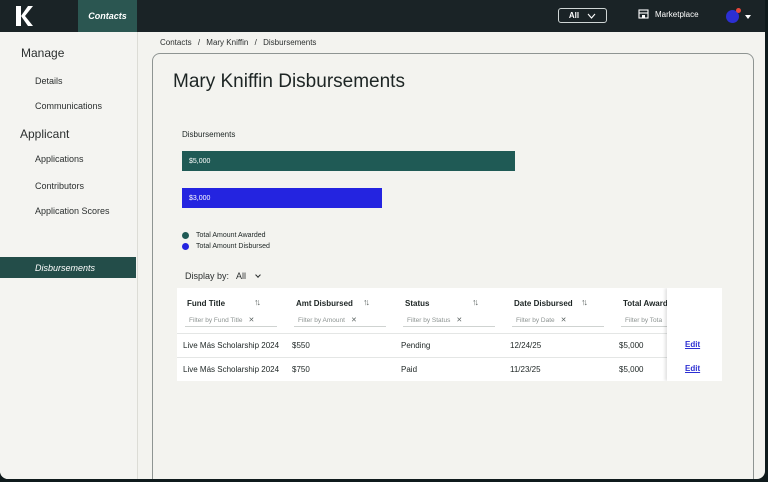  Describe the element at coordinates (644, 320) in the screenshot. I see `filter-placeholder: Filter by Tota` at that location.